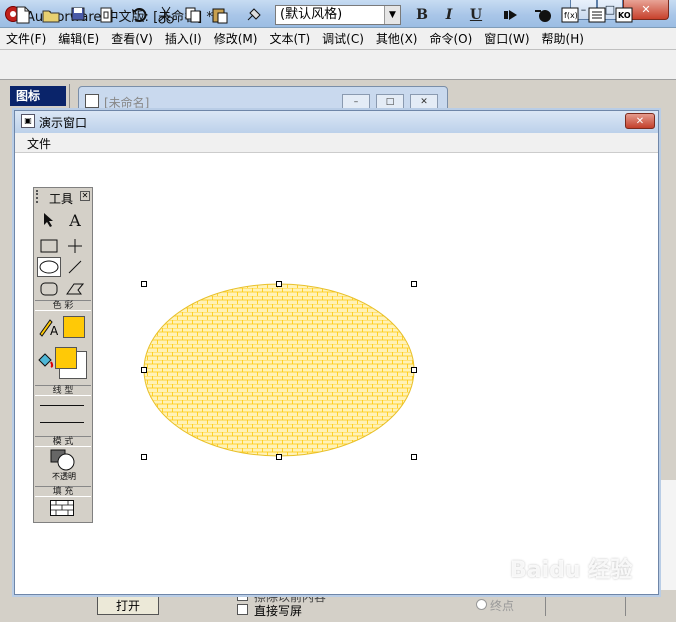  What do you see at coordinates (193, 15) in the screenshot?
I see `copy-icon` at bounding box center [193, 15].